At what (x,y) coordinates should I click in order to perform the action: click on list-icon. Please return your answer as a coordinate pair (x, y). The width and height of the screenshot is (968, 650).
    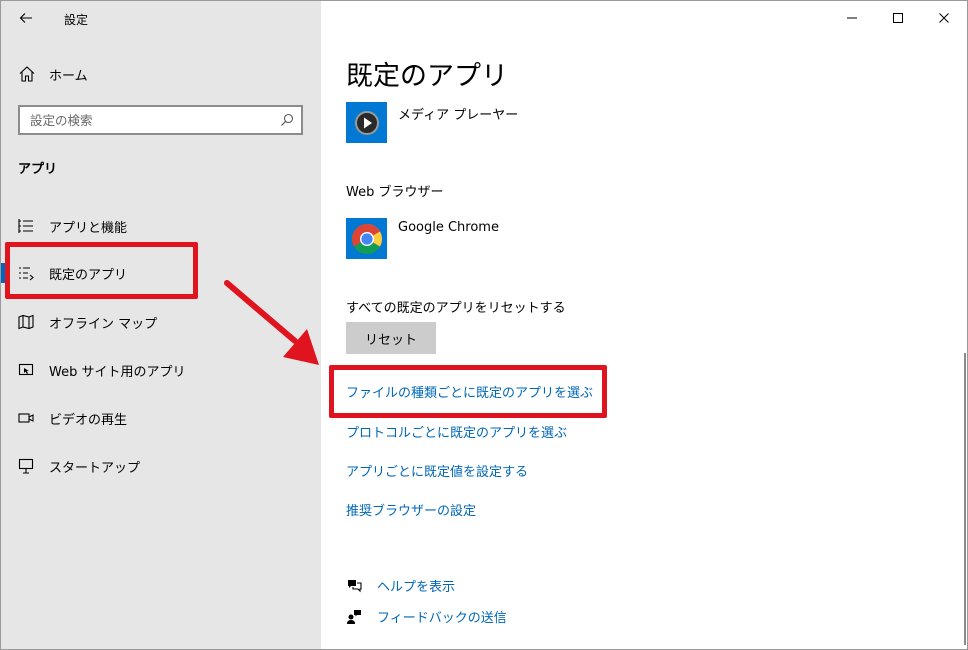
    Looking at the image, I should click on (25, 226).